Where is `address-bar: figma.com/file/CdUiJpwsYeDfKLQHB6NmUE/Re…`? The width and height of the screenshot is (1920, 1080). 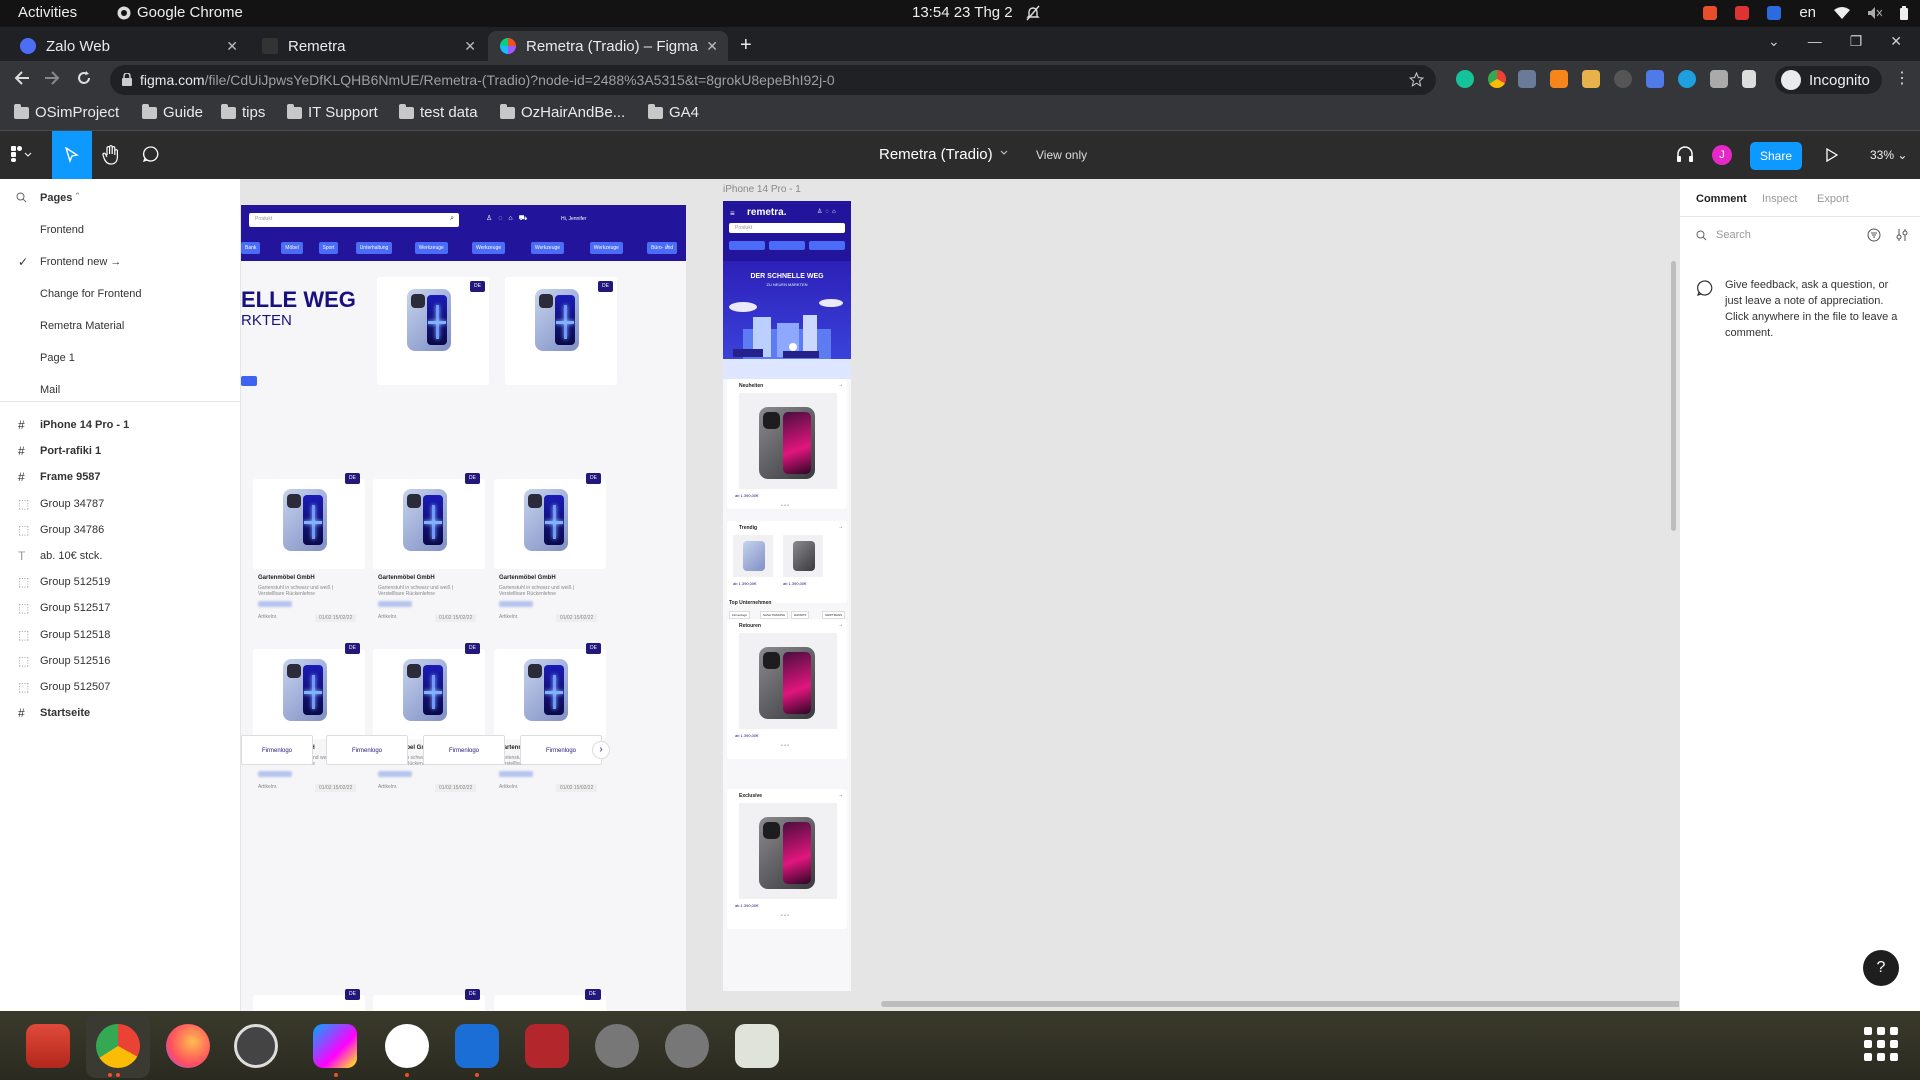 address-bar: figma.com/file/CdUiJpwsYeDfKLQHB6NmUE/Re… is located at coordinates (773, 80).